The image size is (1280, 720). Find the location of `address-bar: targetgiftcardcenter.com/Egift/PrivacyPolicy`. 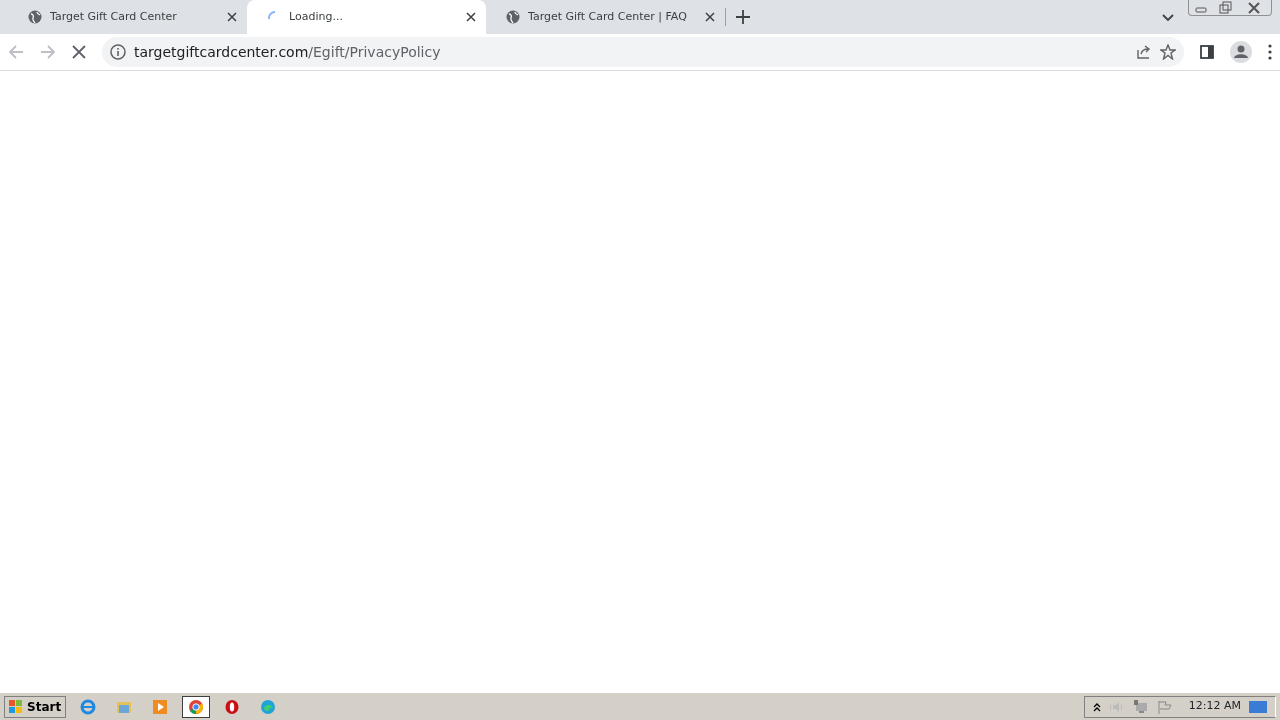

address-bar: targetgiftcardcenter.com/Egift/PrivacyPolicy is located at coordinates (643, 52).